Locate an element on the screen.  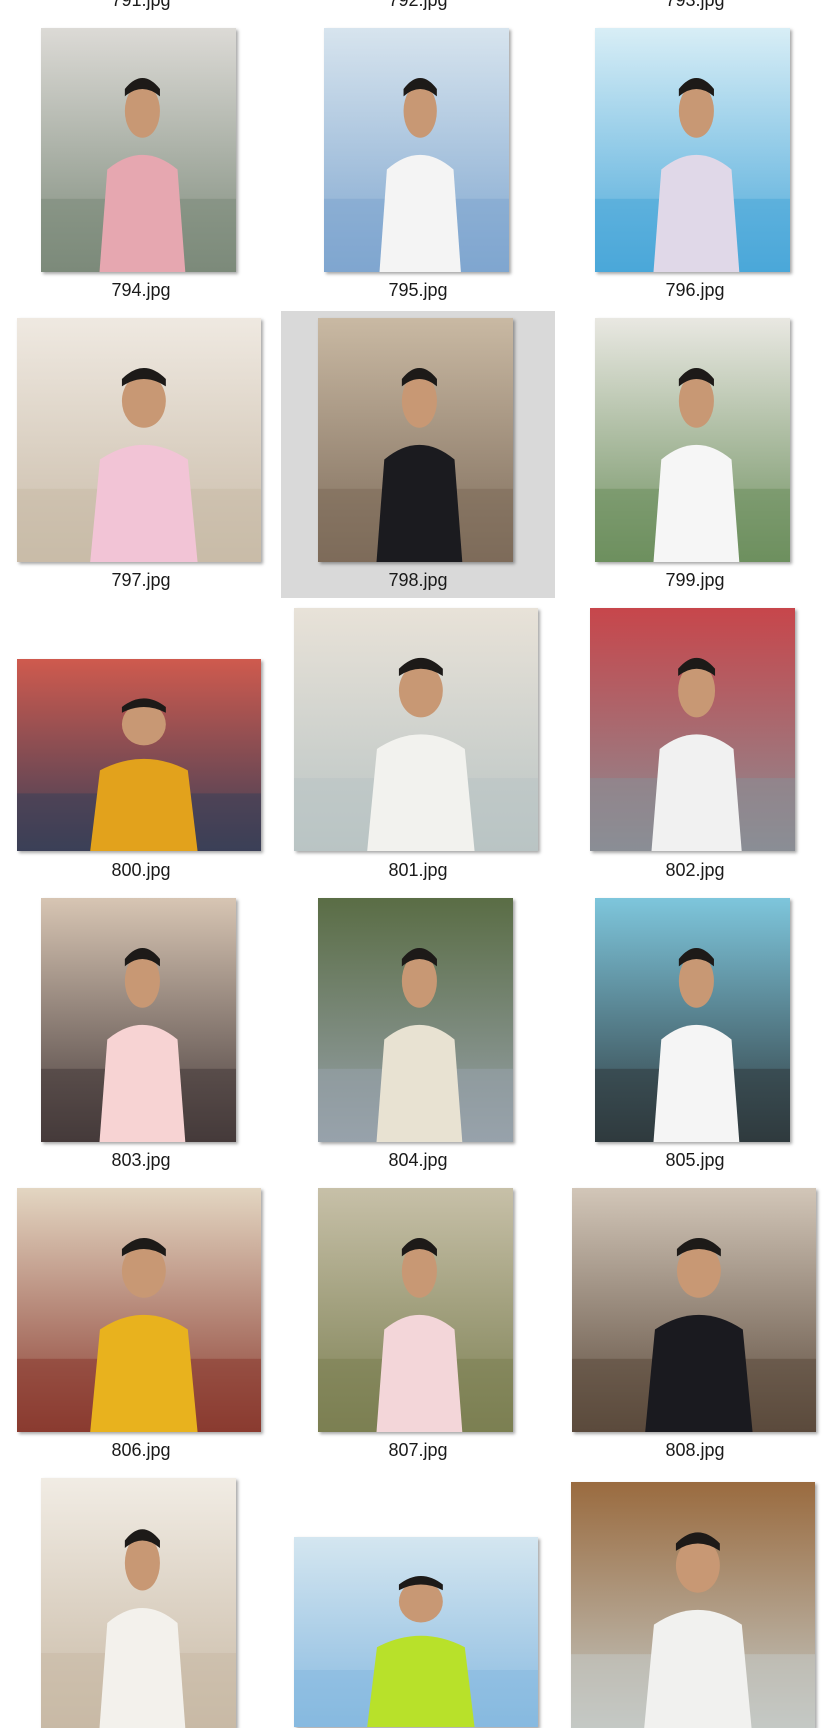
thumbnail-filename: 799.jpg is located at coordinates (692, 580).